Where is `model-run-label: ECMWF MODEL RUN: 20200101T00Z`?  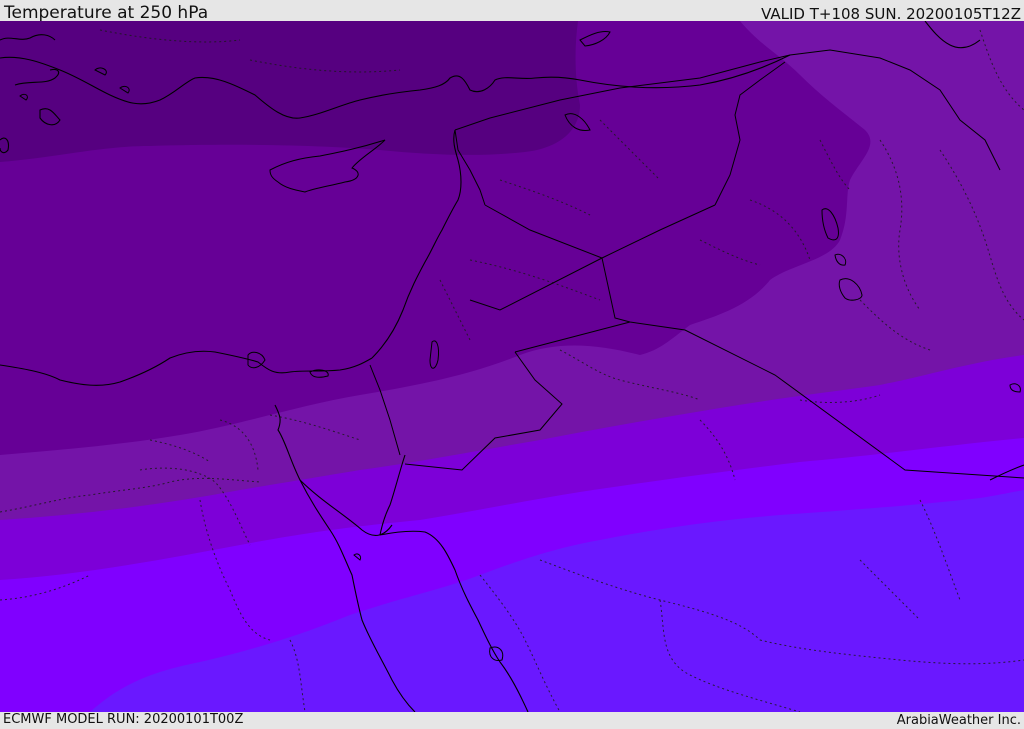 model-run-label: ECMWF MODEL RUN: 20200101T00Z is located at coordinates (123, 719).